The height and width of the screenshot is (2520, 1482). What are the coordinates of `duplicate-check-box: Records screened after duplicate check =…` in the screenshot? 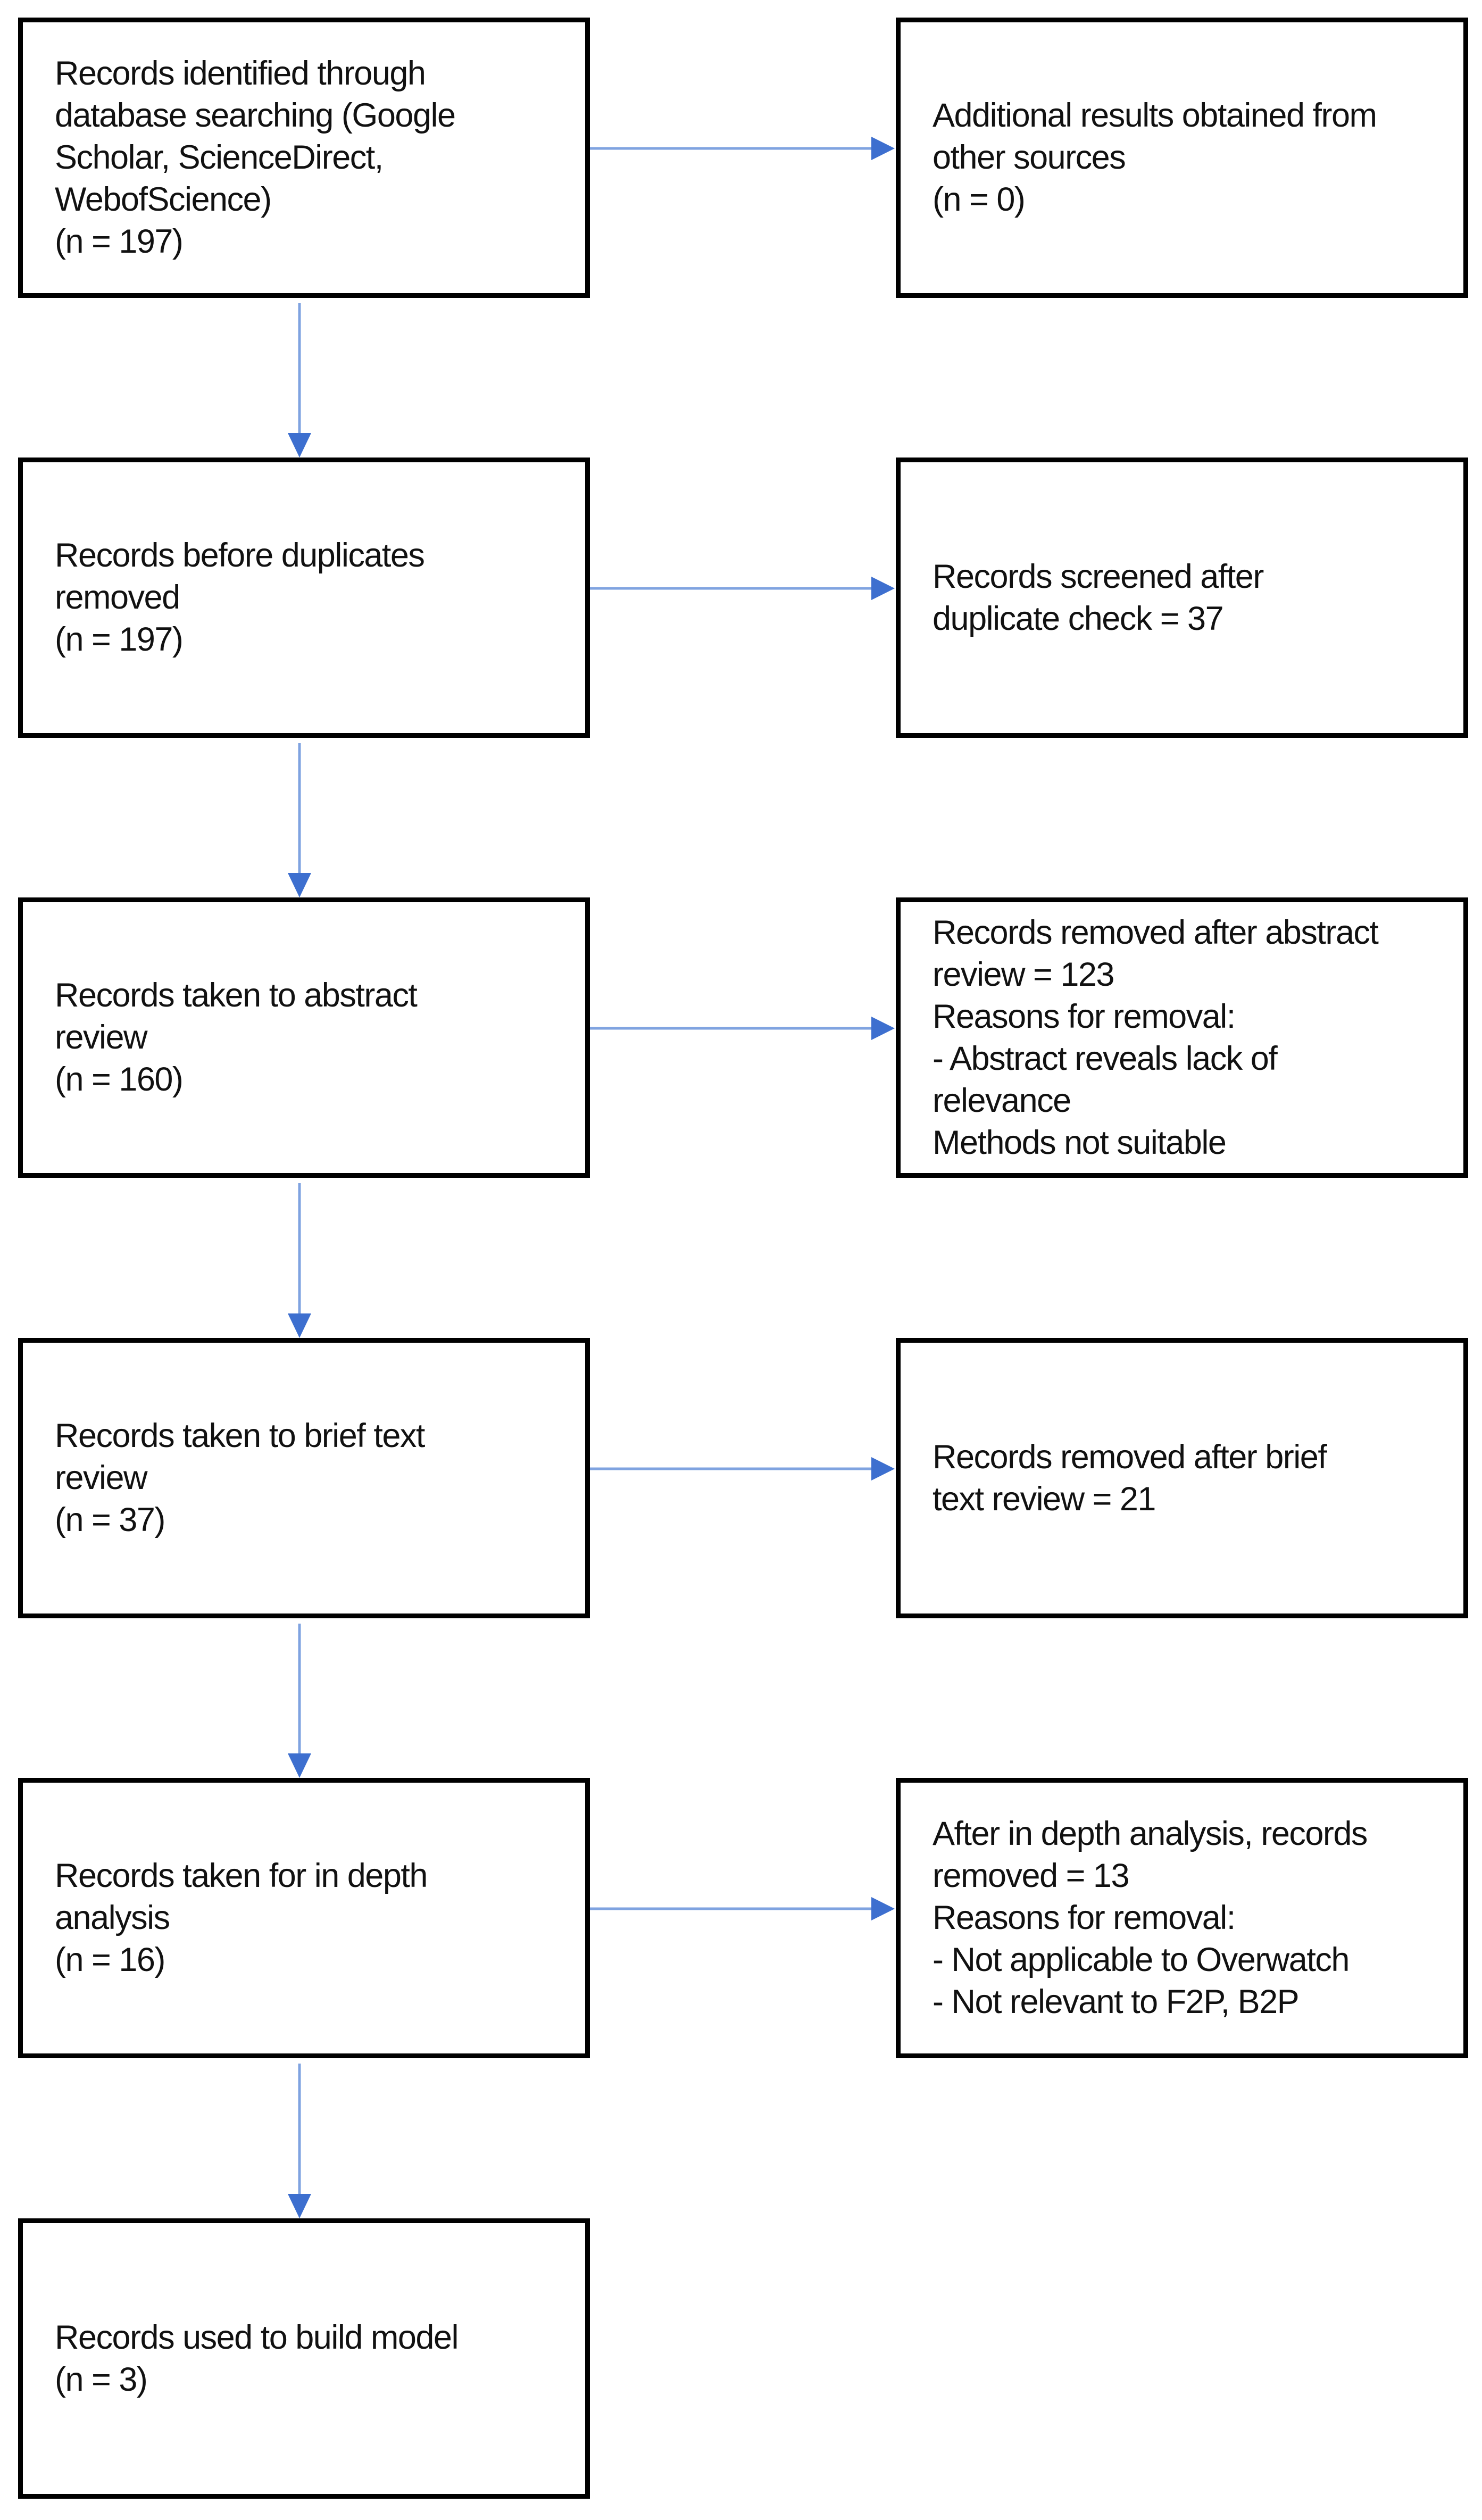 It's located at (1182, 598).